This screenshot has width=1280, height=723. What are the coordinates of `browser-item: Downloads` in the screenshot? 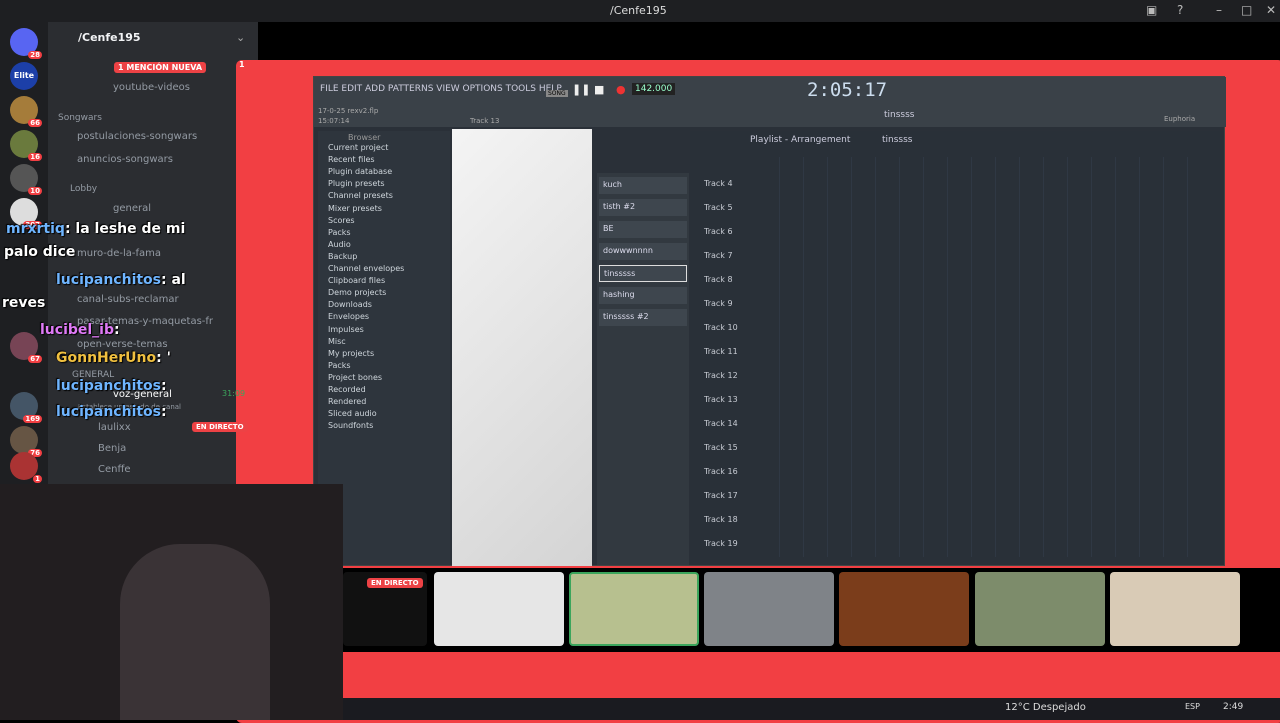 It's located at (350, 304).